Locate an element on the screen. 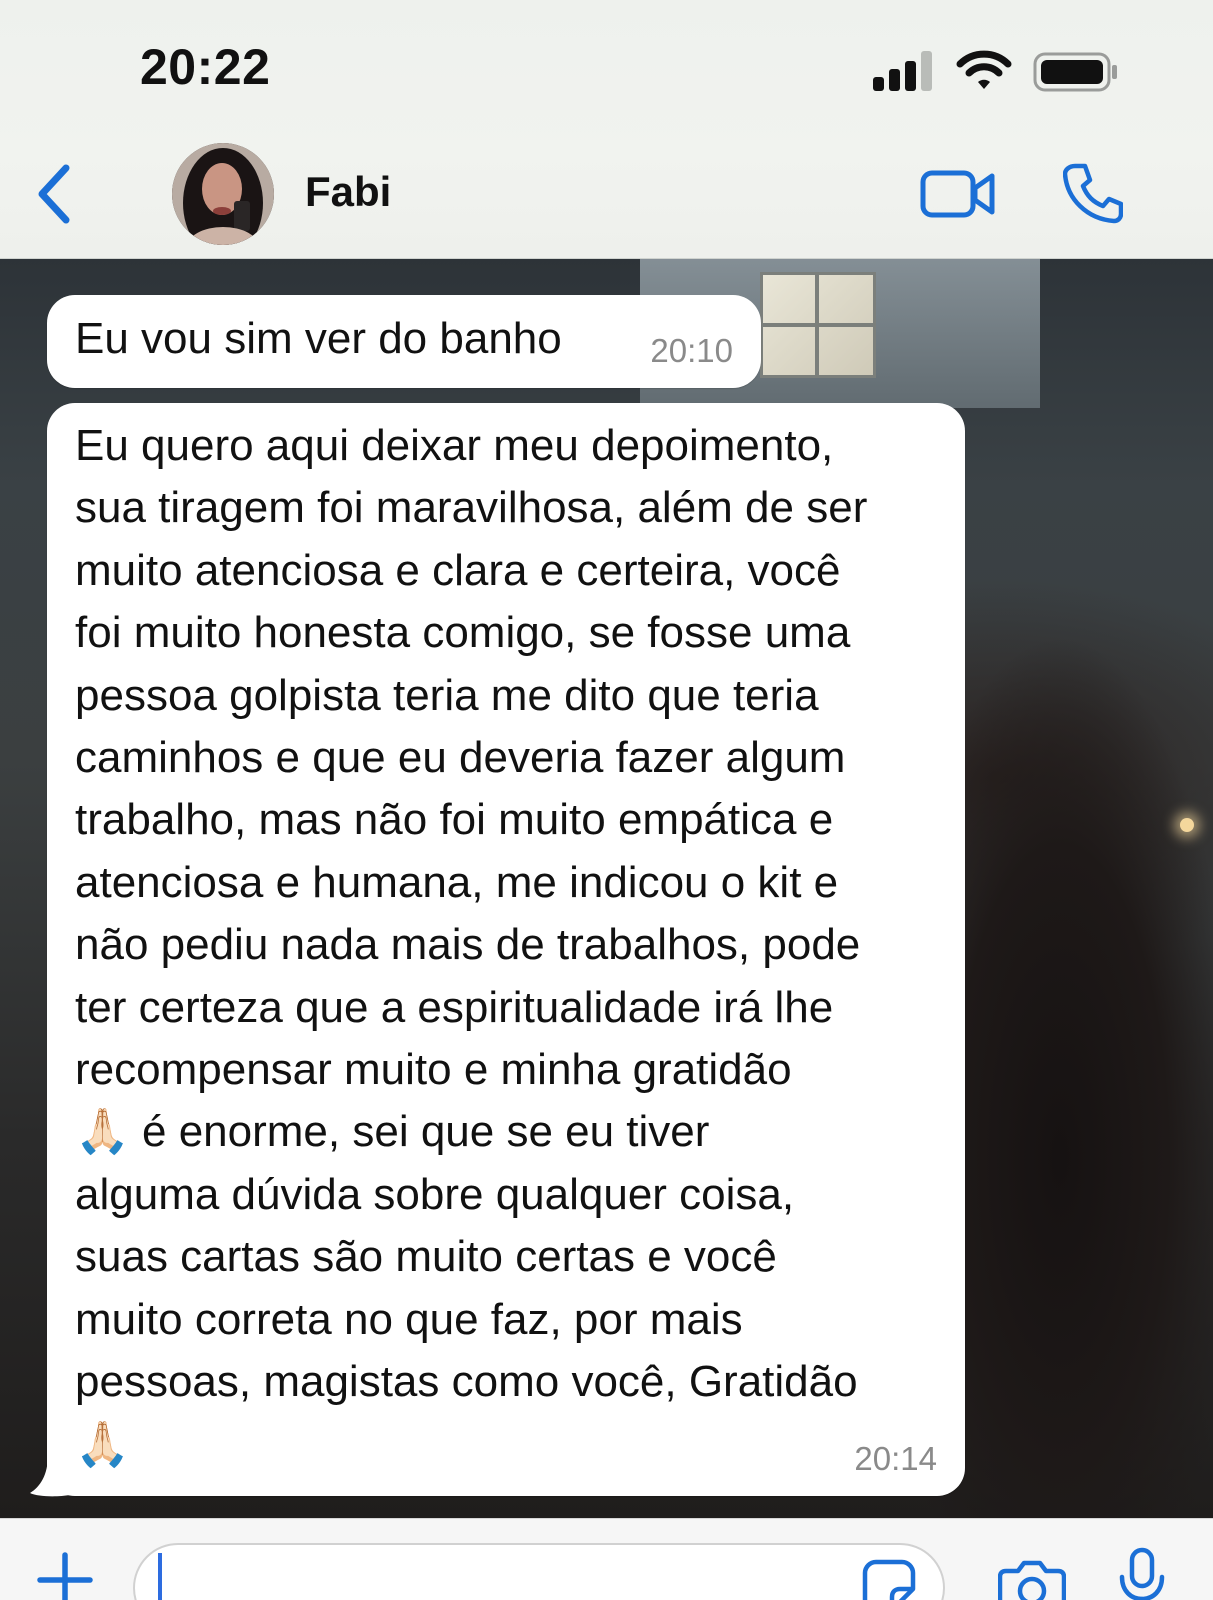  message-text: Eu vou sim ver do banho is located at coordinates (318, 338).